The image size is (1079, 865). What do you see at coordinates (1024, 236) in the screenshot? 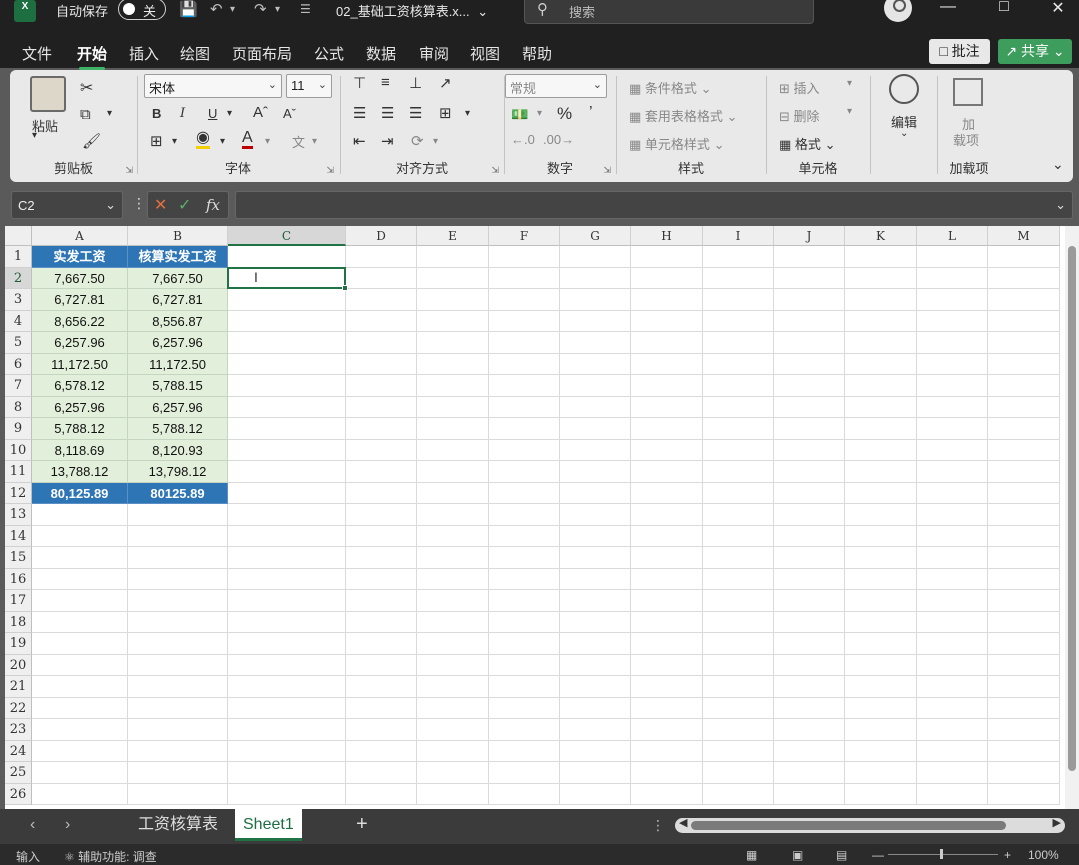
I see `column-header-m: M` at bounding box center [1024, 236].